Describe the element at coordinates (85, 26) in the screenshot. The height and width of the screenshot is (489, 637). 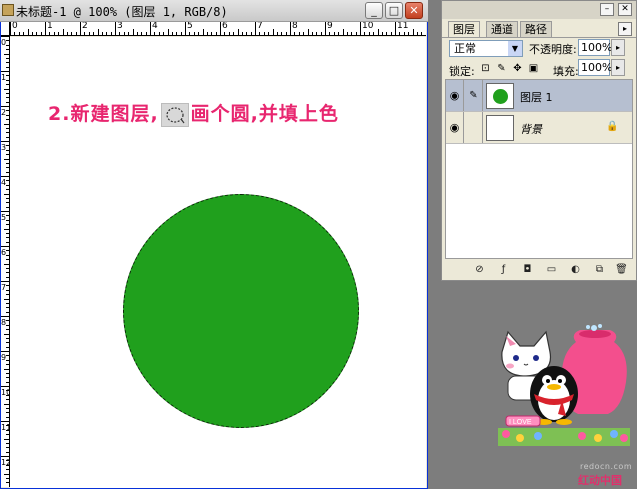
I see `ruler-label: 2` at that location.